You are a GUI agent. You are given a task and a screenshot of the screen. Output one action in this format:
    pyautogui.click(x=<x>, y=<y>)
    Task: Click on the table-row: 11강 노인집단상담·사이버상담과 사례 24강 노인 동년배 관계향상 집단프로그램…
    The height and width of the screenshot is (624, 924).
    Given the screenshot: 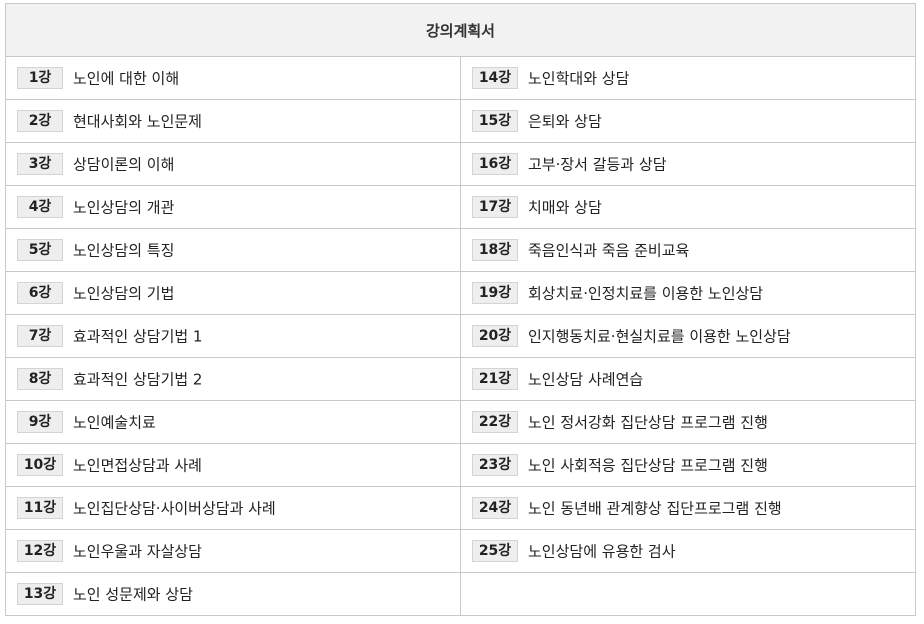 What is the action you would take?
    pyautogui.click(x=460, y=508)
    